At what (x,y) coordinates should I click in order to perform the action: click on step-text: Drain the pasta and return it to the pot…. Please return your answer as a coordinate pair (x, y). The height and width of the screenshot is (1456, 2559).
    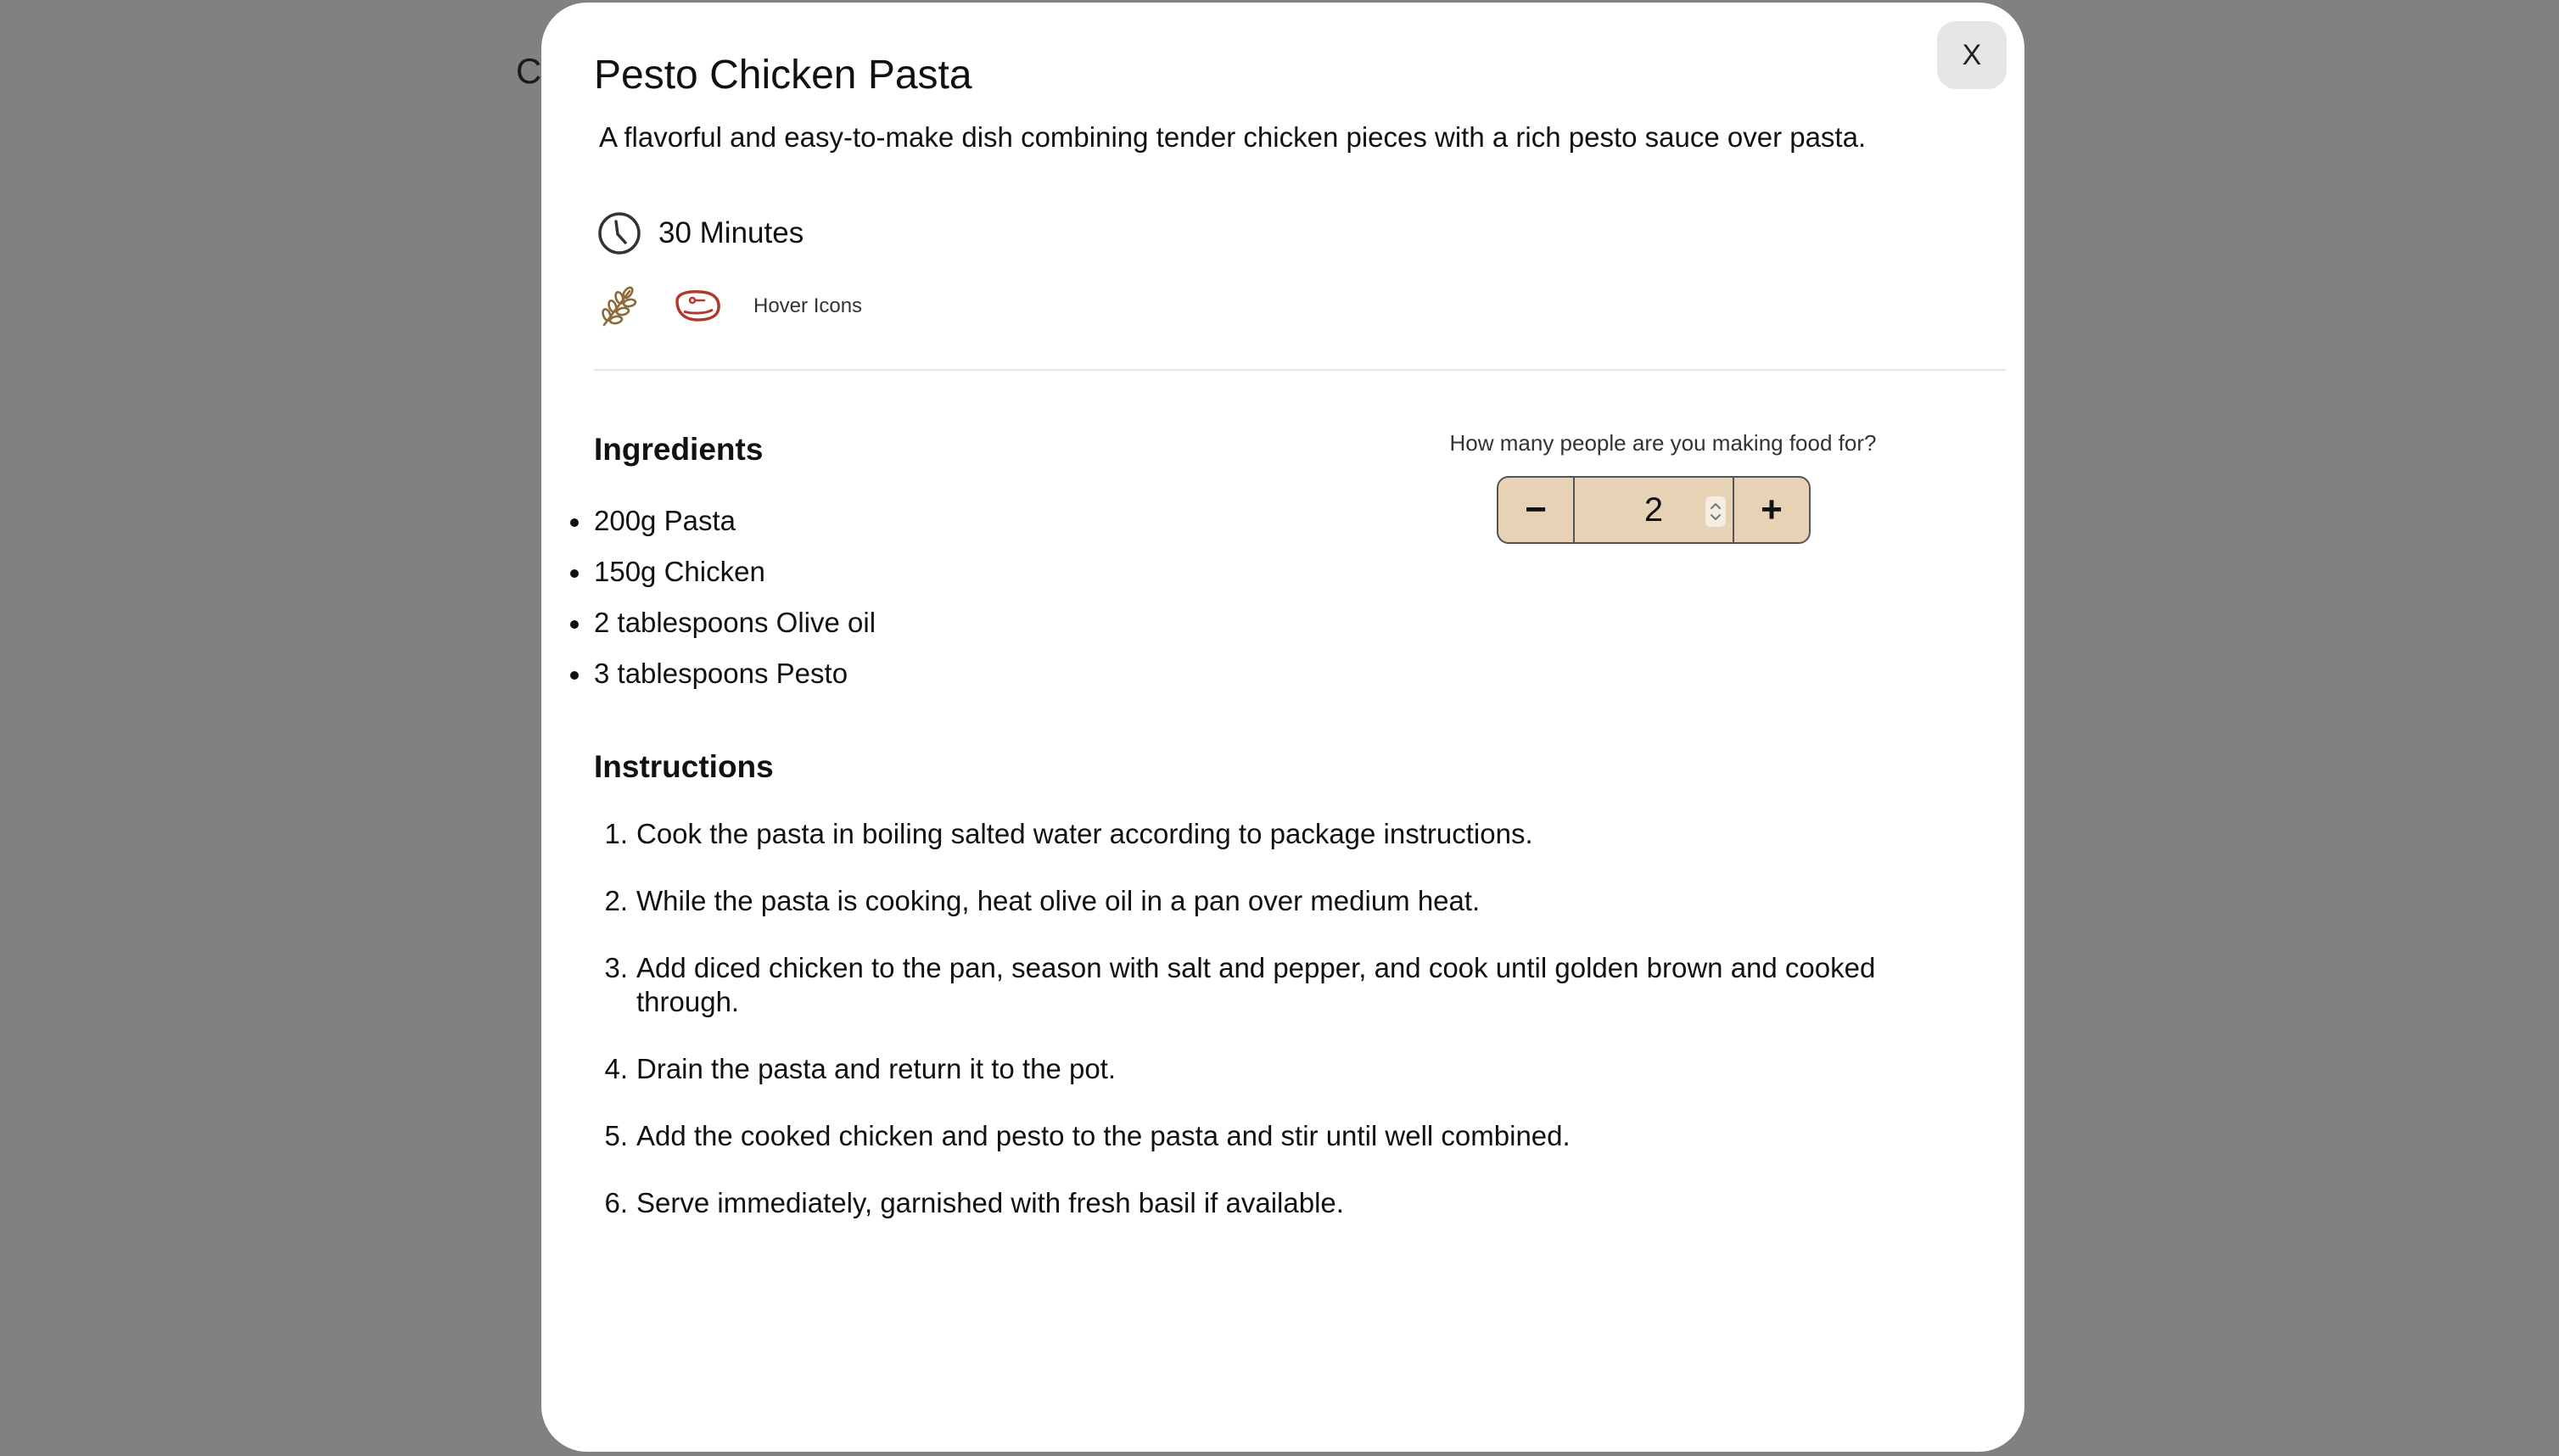
    Looking at the image, I should click on (876, 1069).